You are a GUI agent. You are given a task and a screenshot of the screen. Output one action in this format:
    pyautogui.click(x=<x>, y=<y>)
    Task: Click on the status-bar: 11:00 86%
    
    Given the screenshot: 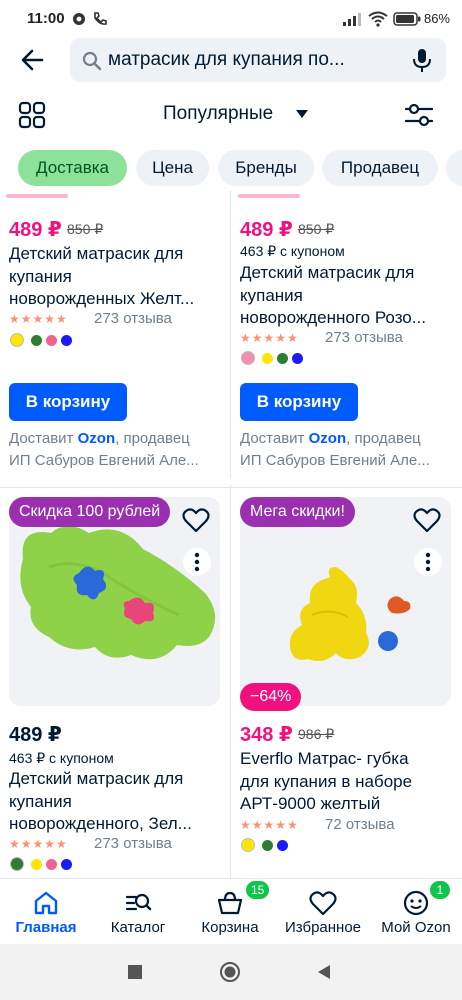 What is the action you would take?
    pyautogui.click(x=231, y=19)
    